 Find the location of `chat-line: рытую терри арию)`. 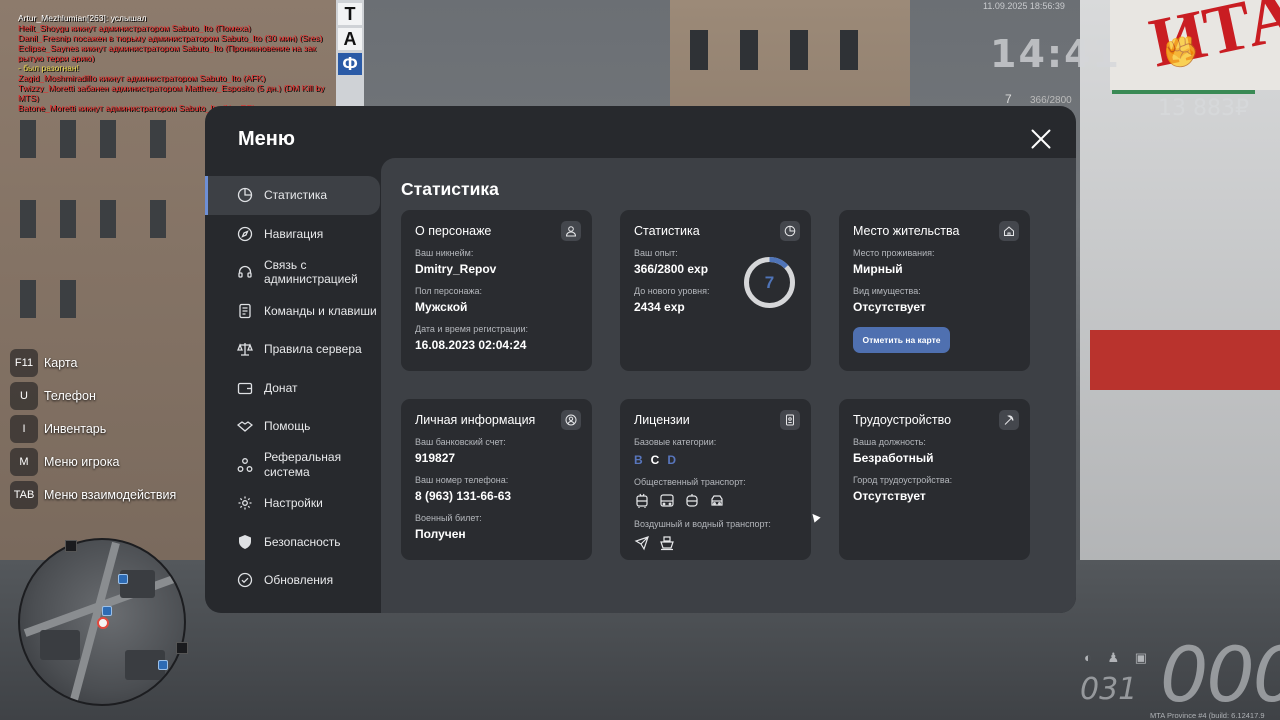

chat-line: рытую терри арию) is located at coordinates (56, 58).